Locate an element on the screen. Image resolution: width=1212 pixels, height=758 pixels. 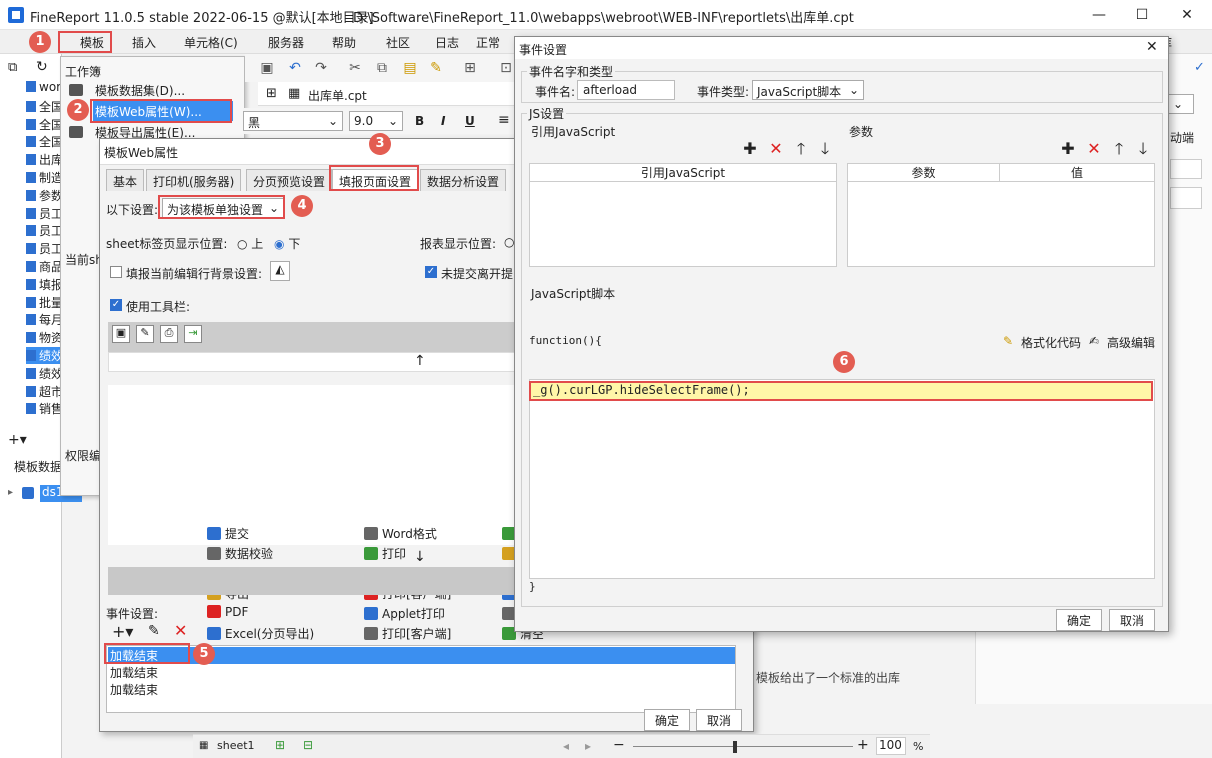
scroll-left-icon: ◂ is located at coordinates (566, 746).